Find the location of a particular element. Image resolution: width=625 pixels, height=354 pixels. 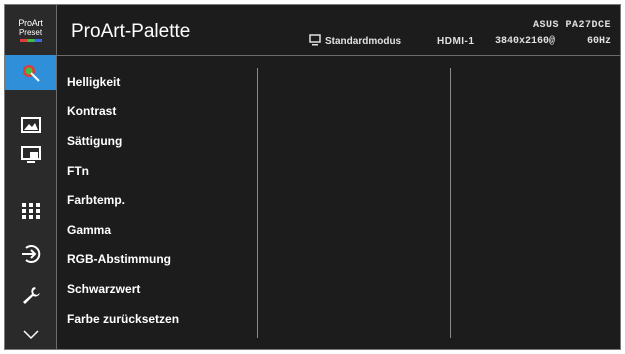

logo-line1: ProArt is located at coordinates (30, 22).